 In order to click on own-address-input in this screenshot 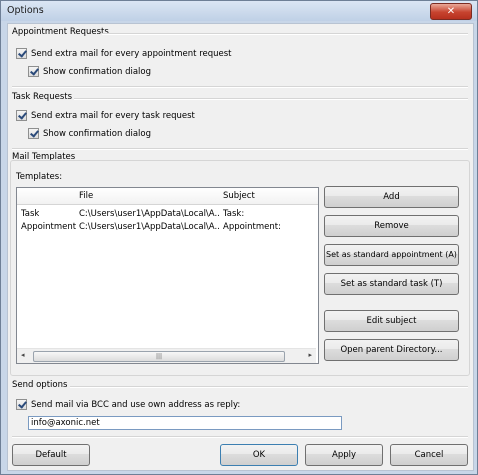, I will do `click(185, 423)`.